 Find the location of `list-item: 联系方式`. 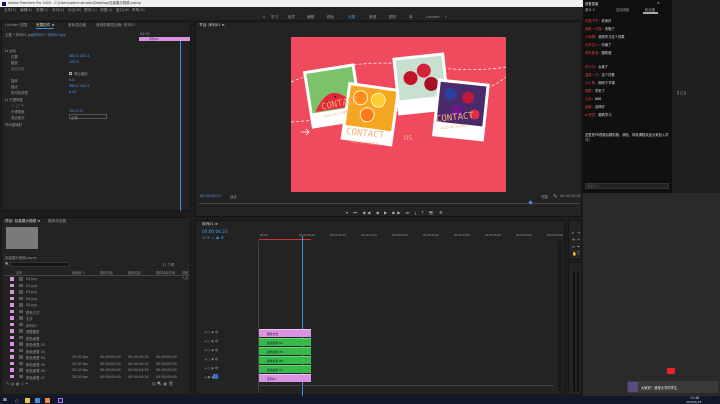

list-item: 联系方式 is located at coordinates (97, 312).